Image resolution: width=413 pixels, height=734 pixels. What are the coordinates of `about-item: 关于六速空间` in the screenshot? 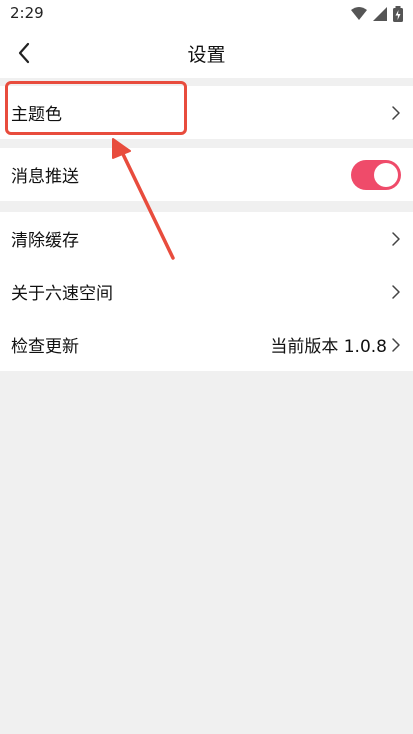 It's located at (206, 291).